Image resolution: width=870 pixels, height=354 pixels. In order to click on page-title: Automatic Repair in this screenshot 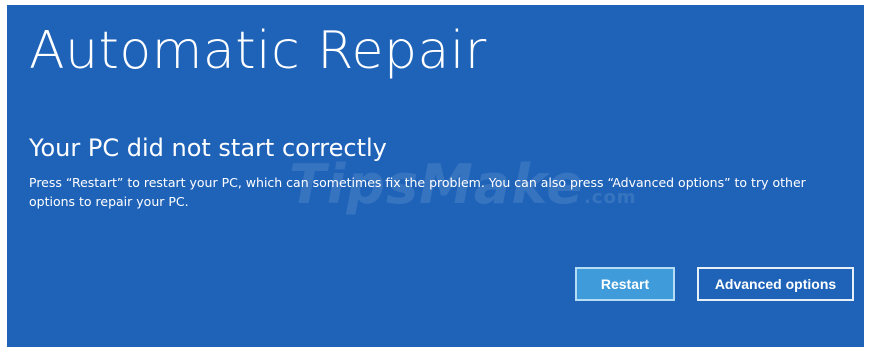, I will do `click(258, 51)`.